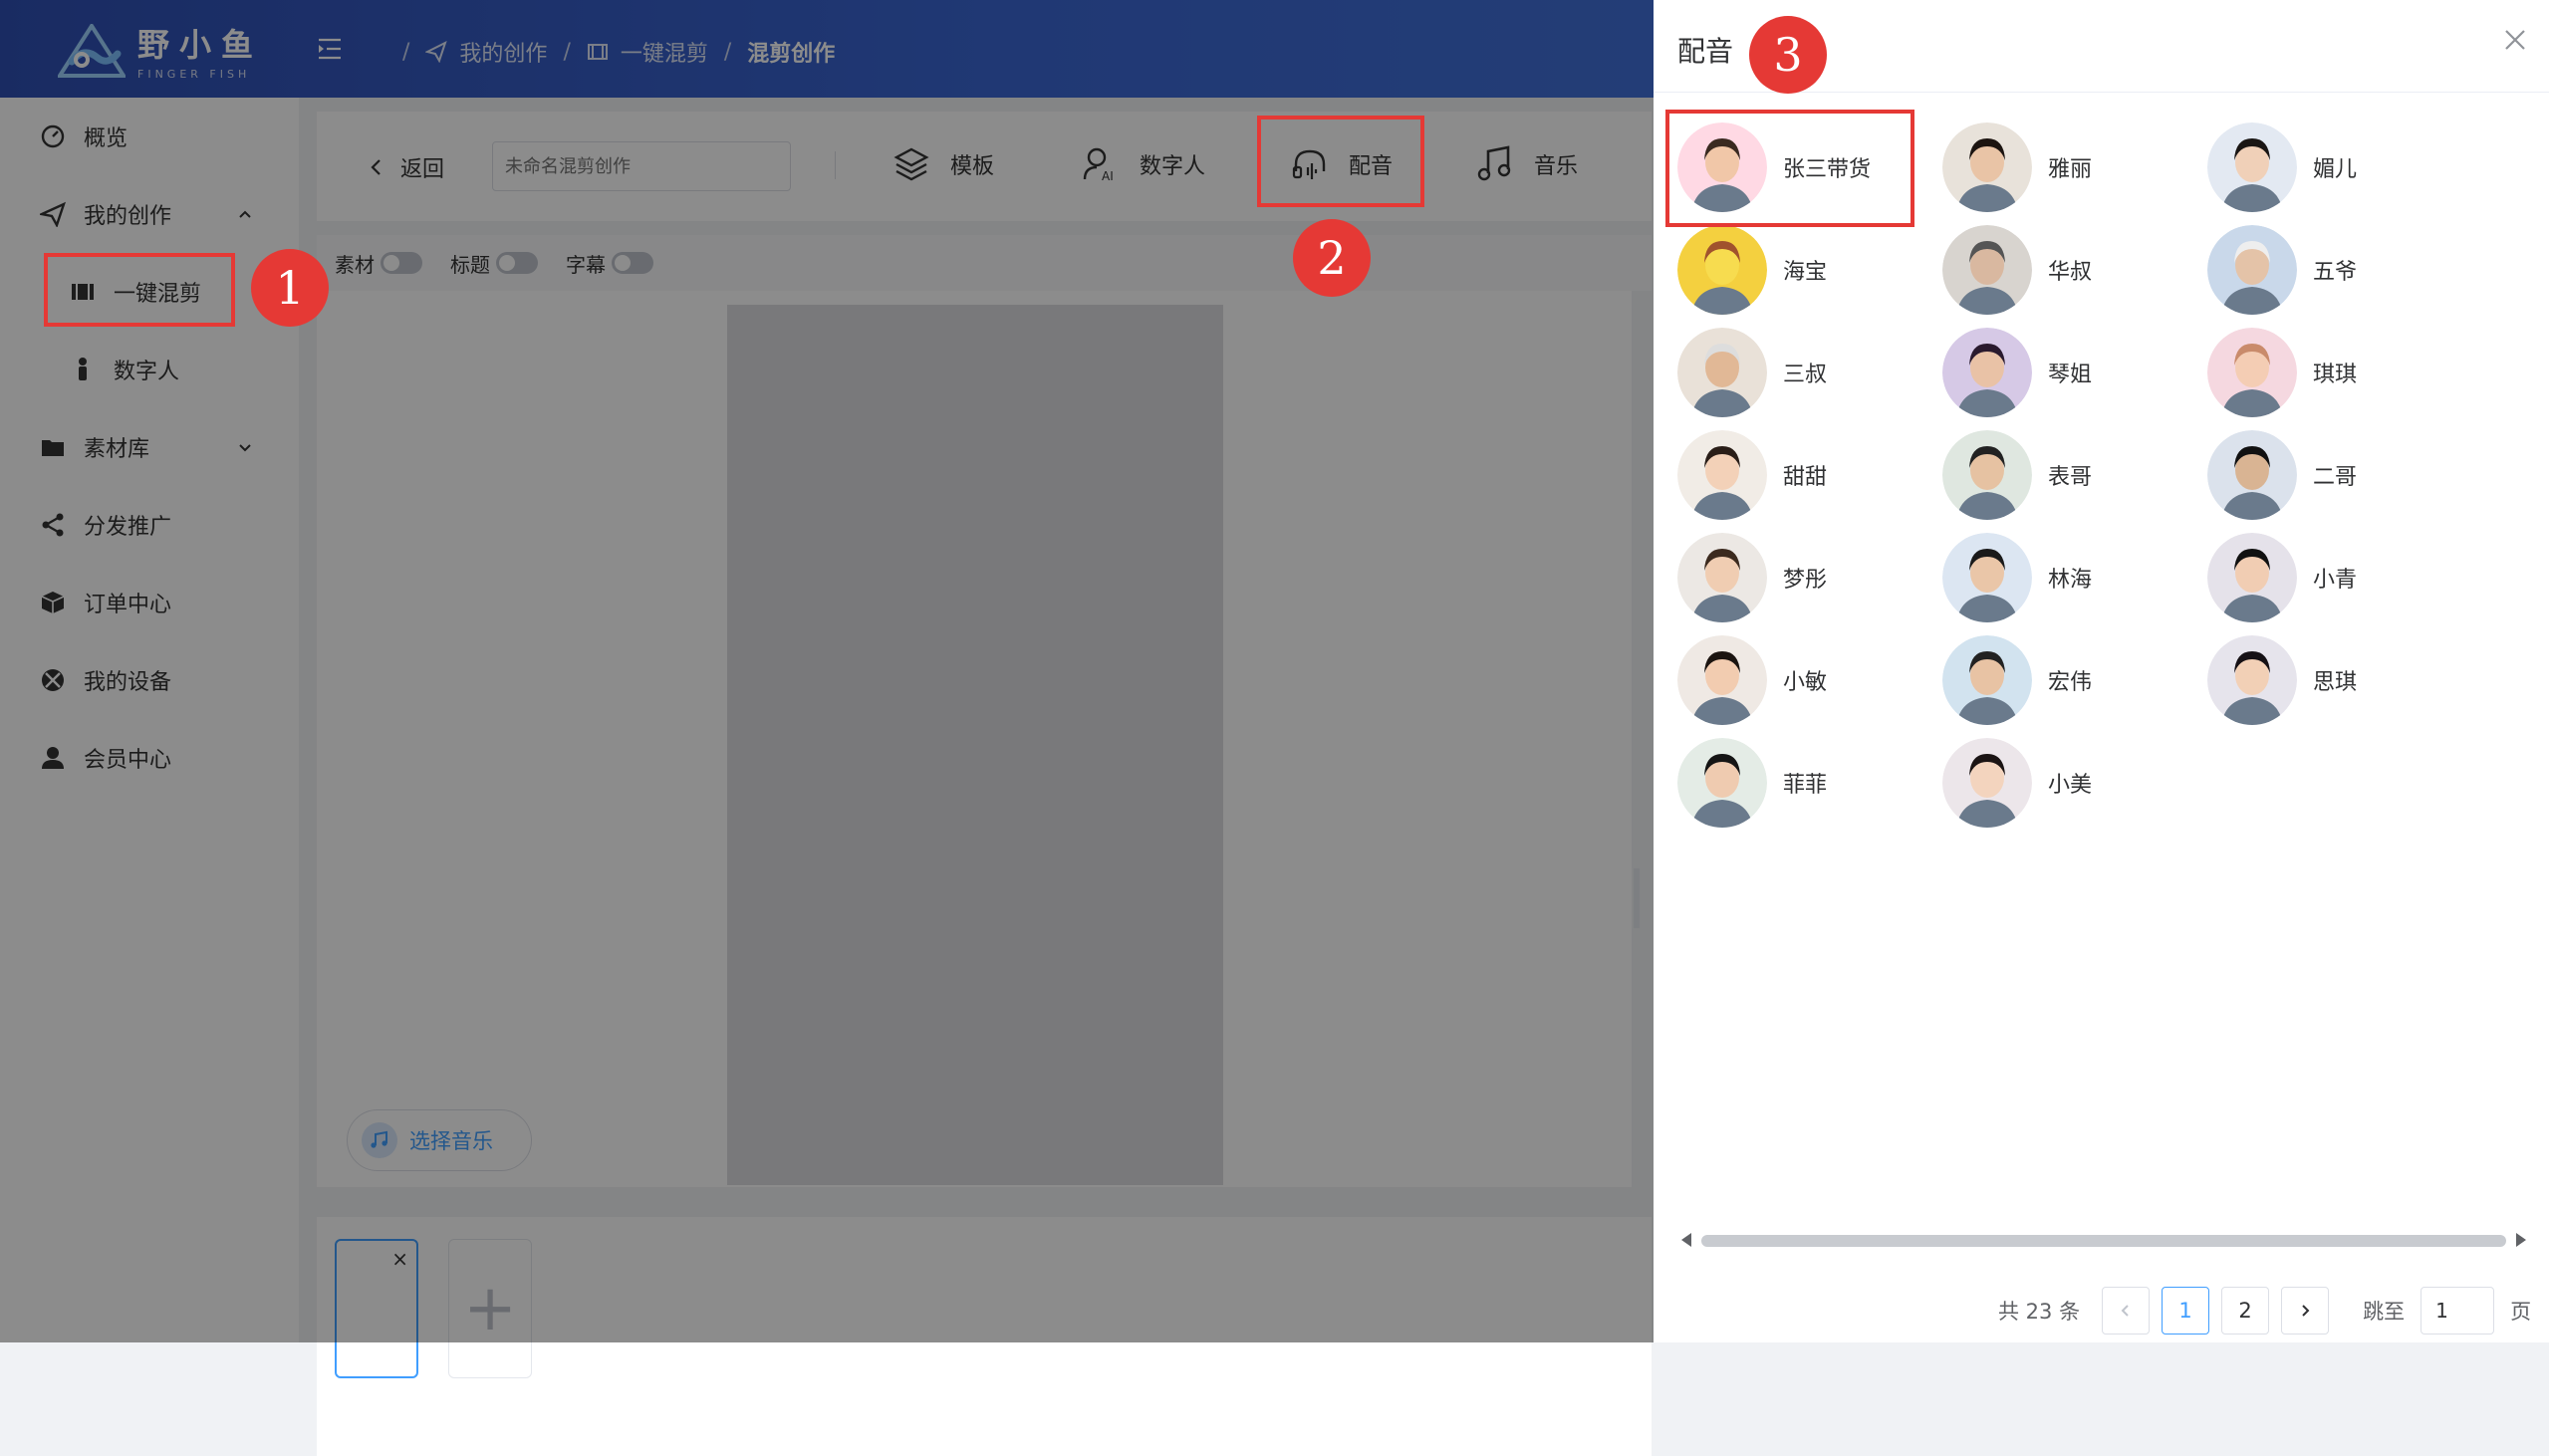 This screenshot has width=2549, height=1456. I want to click on voice-option: 小美, so click(2076, 783).